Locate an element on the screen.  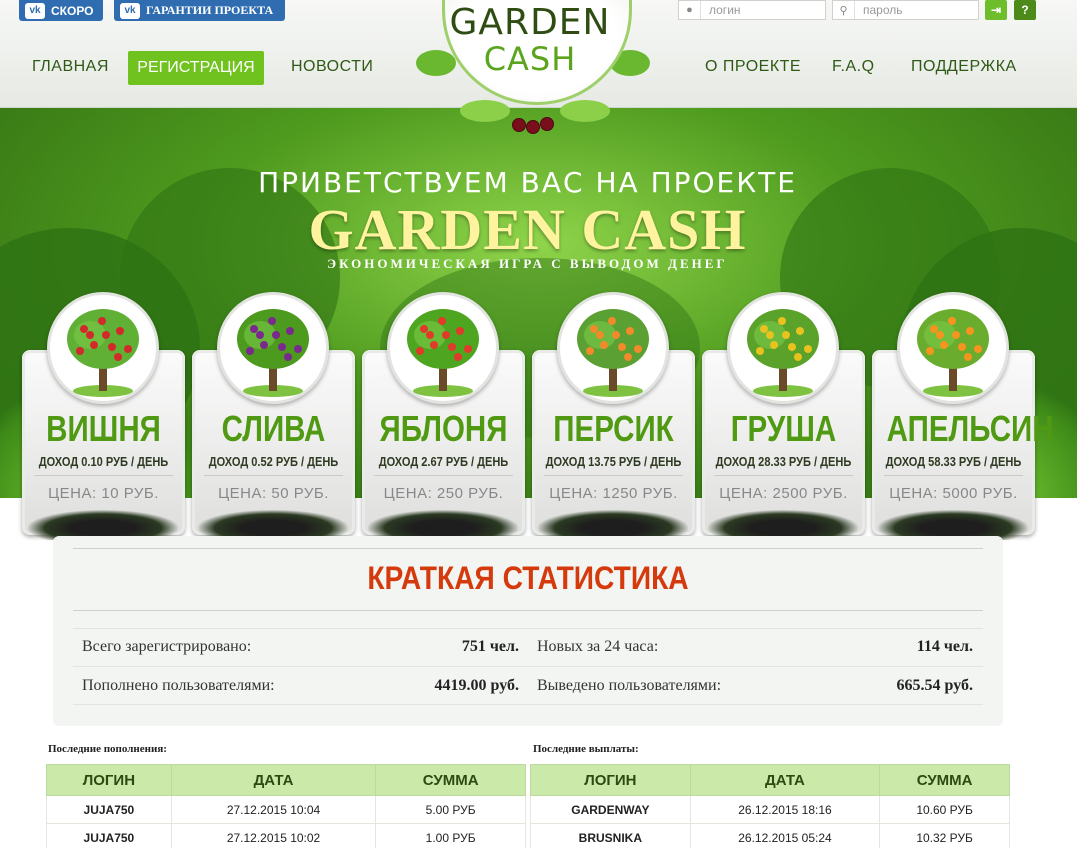
nav-register-button: РЕГИСТРАЦИЯ is located at coordinates (196, 68).